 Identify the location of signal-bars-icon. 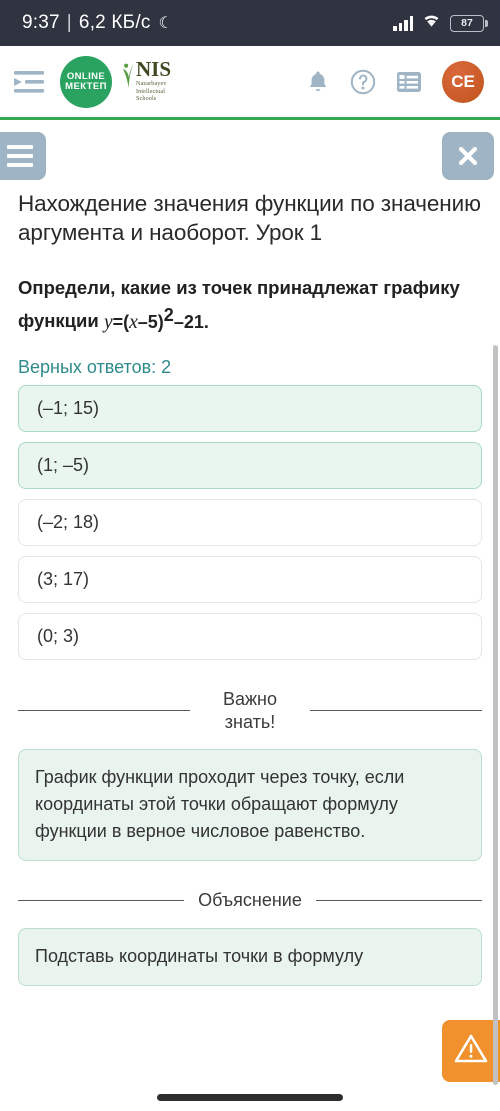
(403, 23).